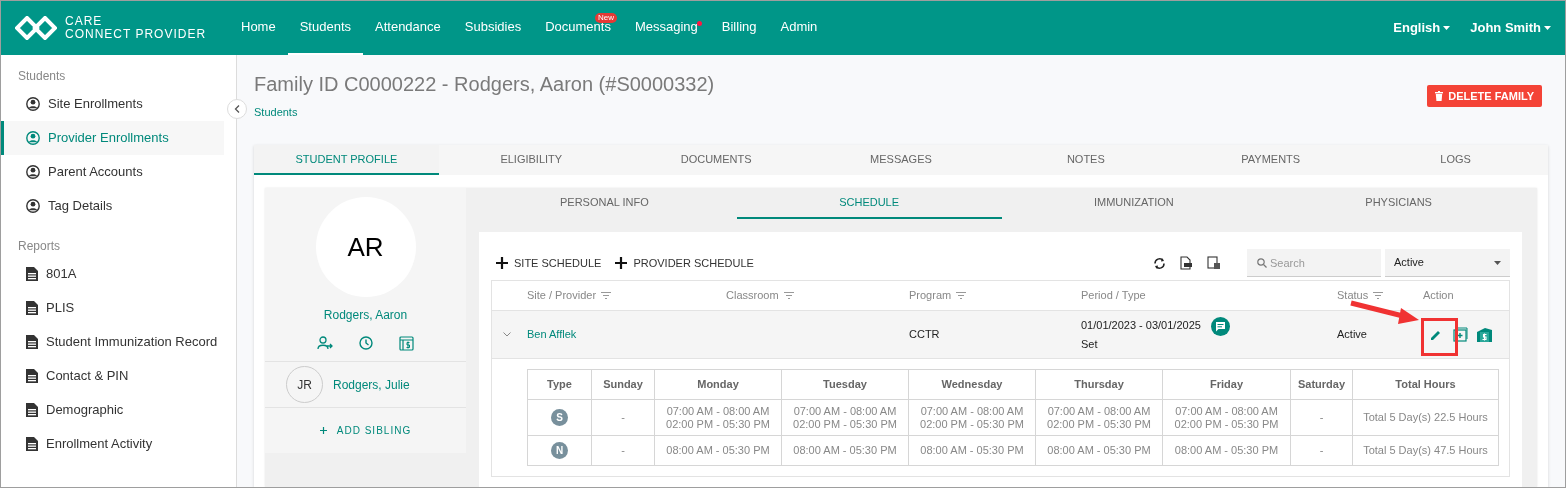 Image resolution: width=1566 pixels, height=488 pixels. What do you see at coordinates (507, 334) in the screenshot?
I see `chevron-icon` at bounding box center [507, 334].